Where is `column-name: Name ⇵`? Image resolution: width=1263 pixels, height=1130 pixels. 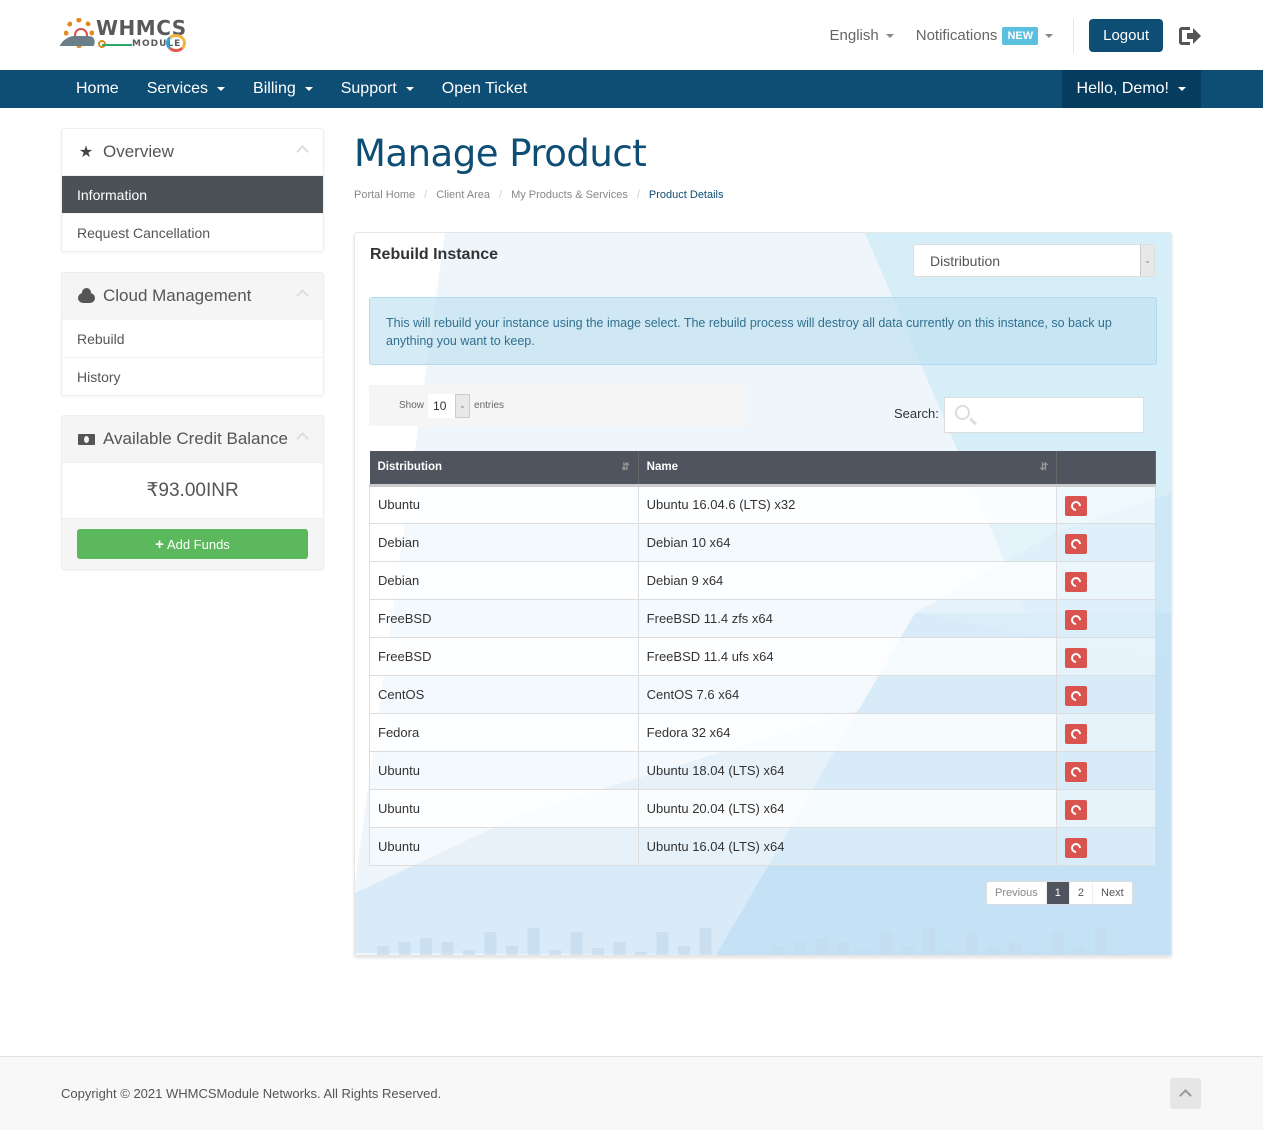
column-name: Name ⇵ is located at coordinates (848, 469).